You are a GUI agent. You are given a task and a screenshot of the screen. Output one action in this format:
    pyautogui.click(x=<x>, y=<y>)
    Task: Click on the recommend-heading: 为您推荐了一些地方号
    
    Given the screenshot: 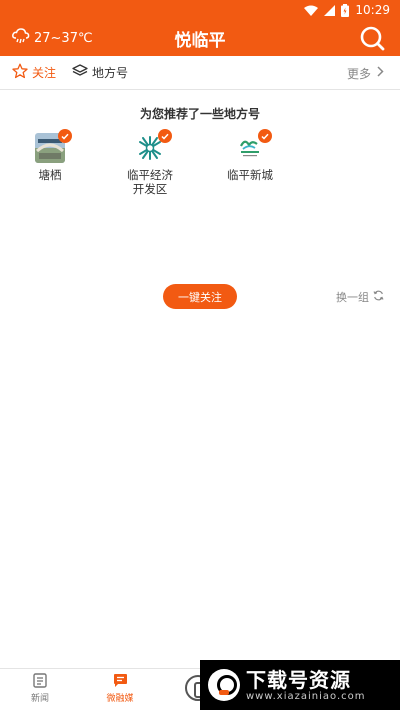 What is the action you would take?
    pyautogui.click(x=199, y=114)
    